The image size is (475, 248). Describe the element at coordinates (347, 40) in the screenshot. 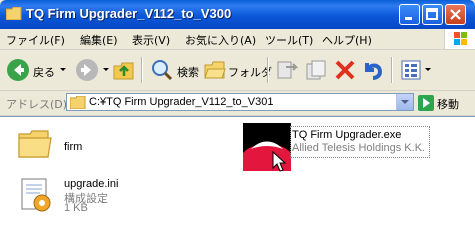

I see `menu-help: ヘルプ(H)` at that location.